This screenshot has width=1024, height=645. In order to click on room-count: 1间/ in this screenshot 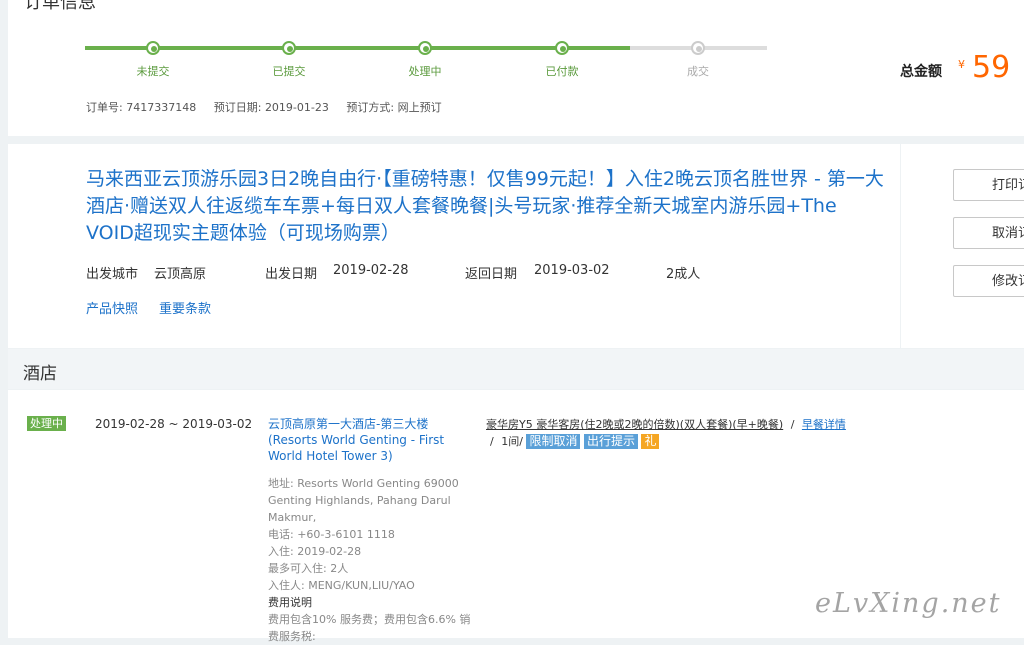, I will do `click(512, 441)`.